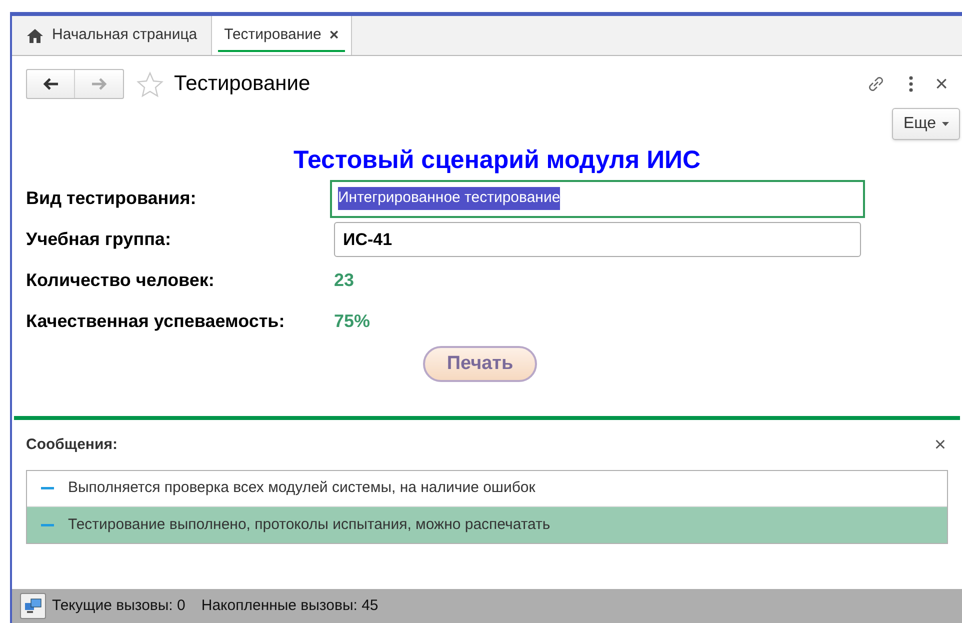 This screenshot has width=962, height=623. What do you see at coordinates (926, 124) in the screenshot?
I see `more-button: Еще` at bounding box center [926, 124].